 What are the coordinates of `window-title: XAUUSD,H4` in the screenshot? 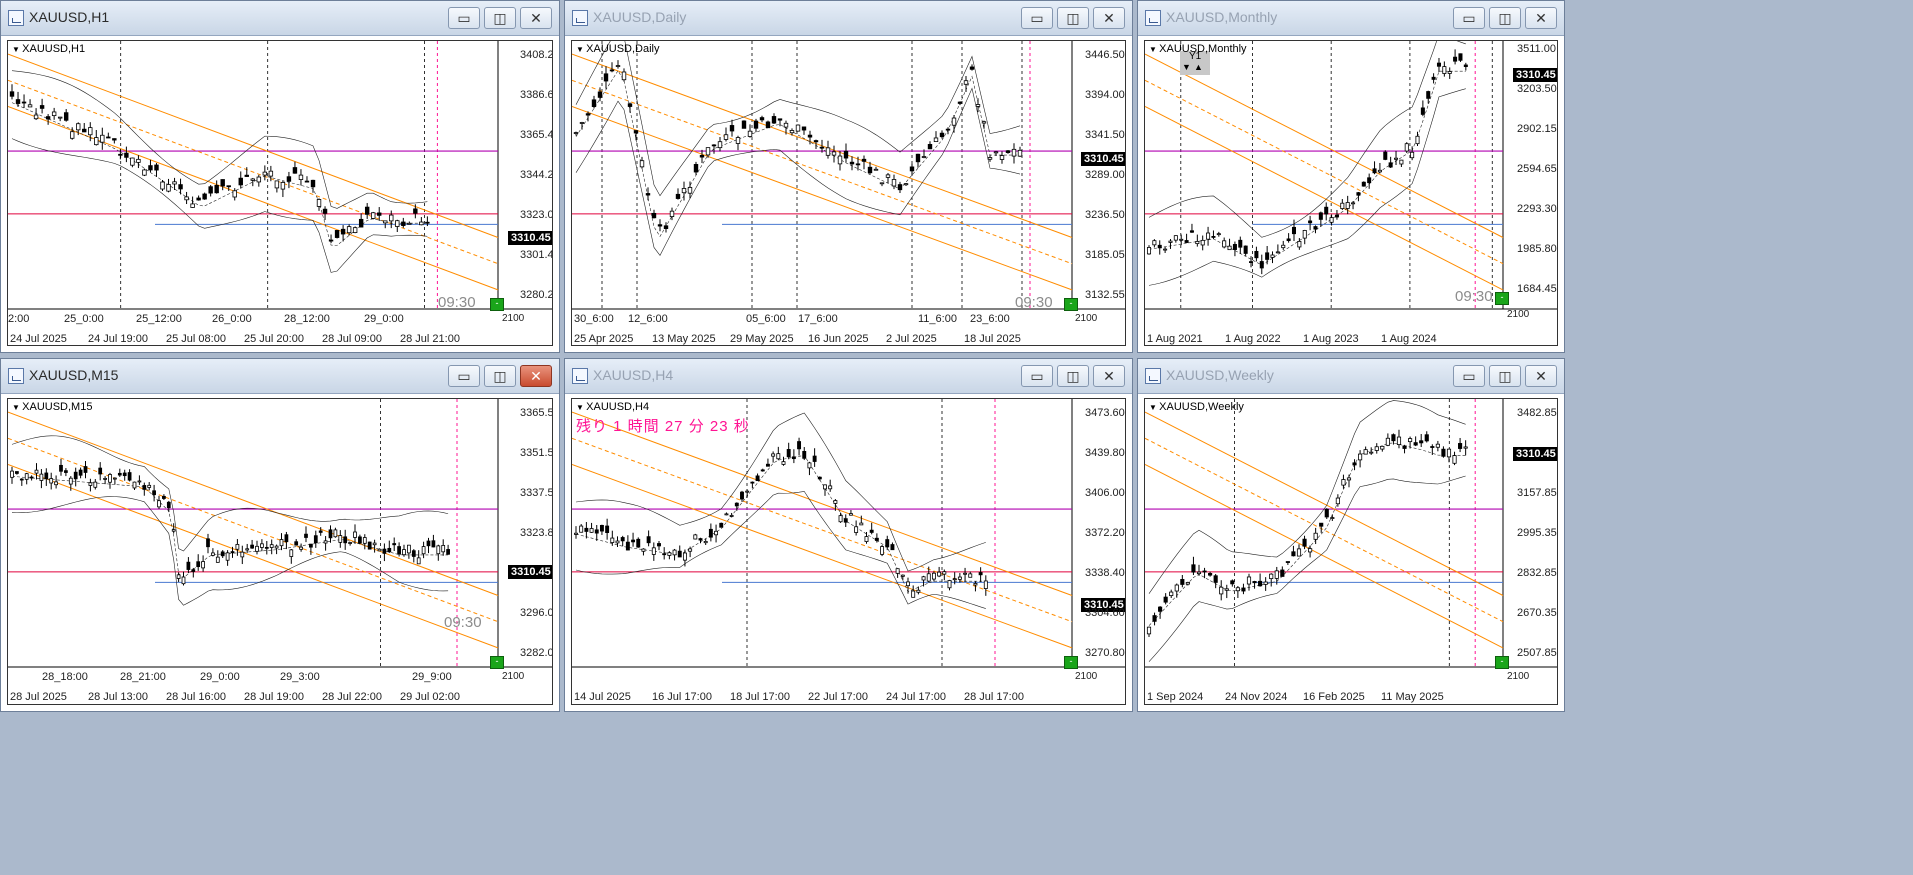 It's located at (633, 375).